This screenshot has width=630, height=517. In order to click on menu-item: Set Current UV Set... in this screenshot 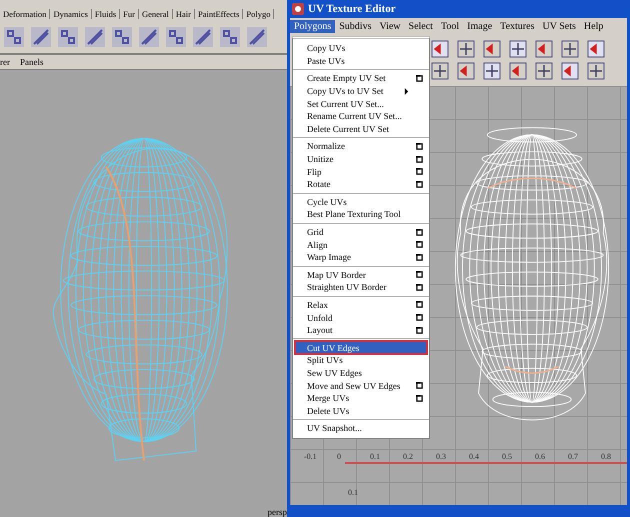, I will do `click(361, 103)`.